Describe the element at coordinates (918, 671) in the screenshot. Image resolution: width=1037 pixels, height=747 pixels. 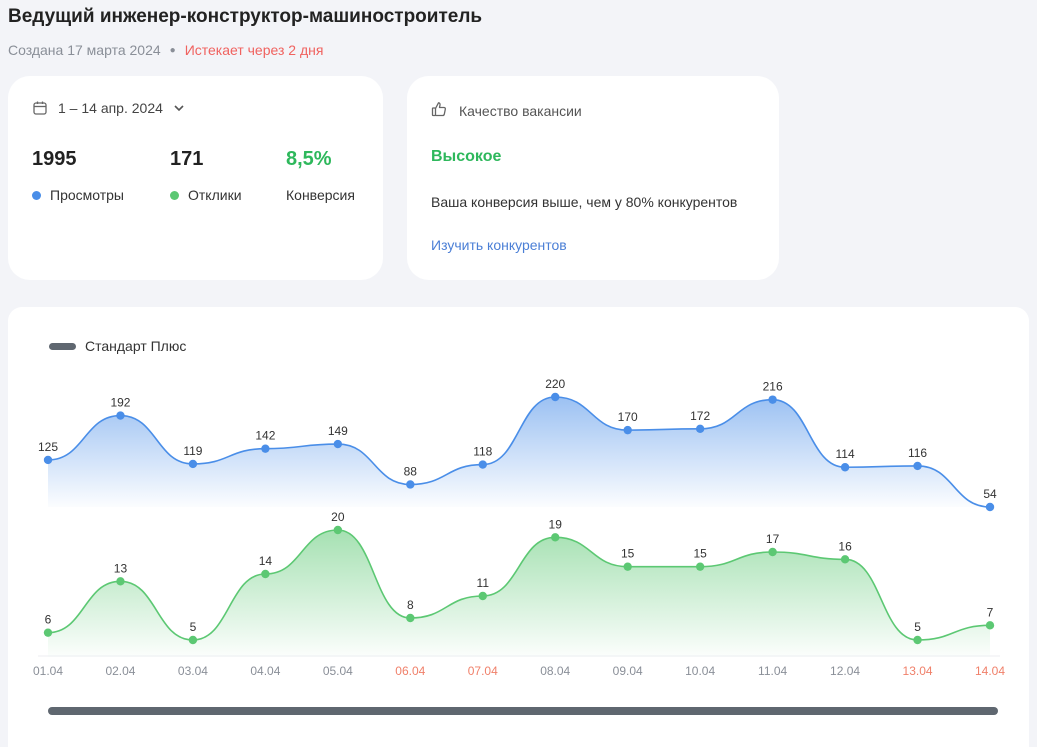
I see `x-tick-label: 13.04` at that location.